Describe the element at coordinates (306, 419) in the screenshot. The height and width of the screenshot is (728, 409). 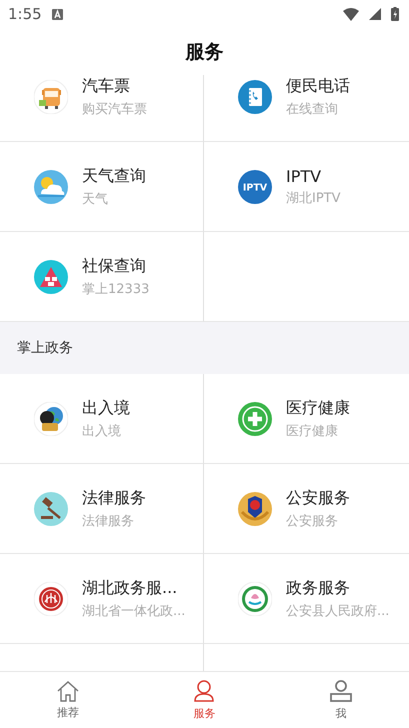
I see `service-item: 医疗健康 医疗健康` at that location.